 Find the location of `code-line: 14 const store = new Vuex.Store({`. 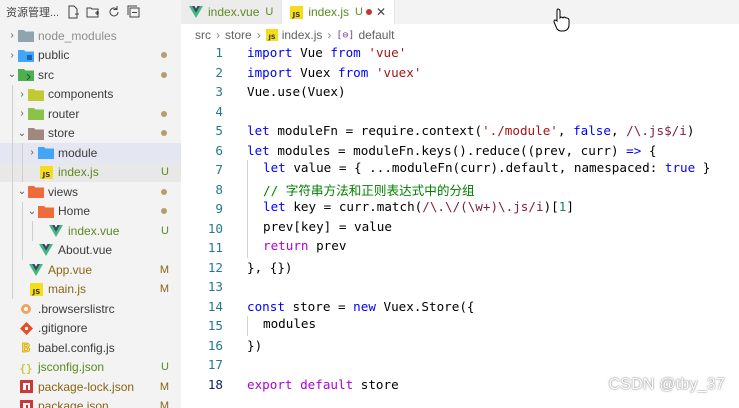

code-line: 14 const store = new Vuex.Store({ is located at coordinates (460, 307).